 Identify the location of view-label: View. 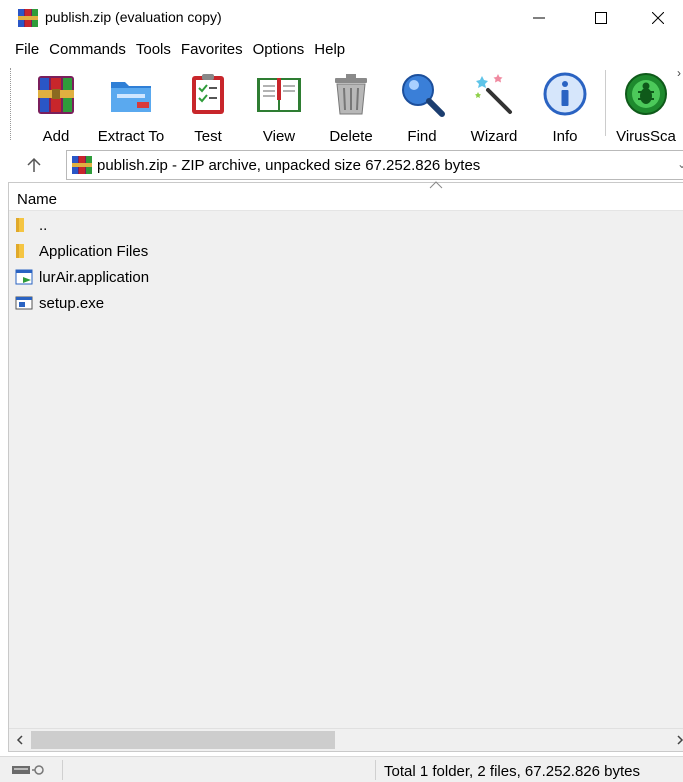
(279, 136).